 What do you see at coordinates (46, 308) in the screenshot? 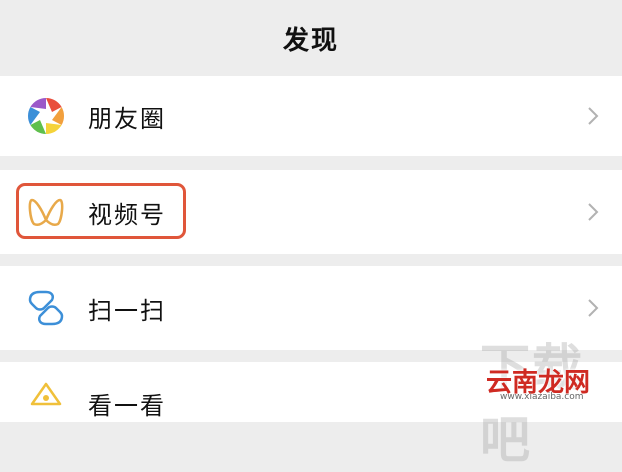
I see `scan-icon` at bounding box center [46, 308].